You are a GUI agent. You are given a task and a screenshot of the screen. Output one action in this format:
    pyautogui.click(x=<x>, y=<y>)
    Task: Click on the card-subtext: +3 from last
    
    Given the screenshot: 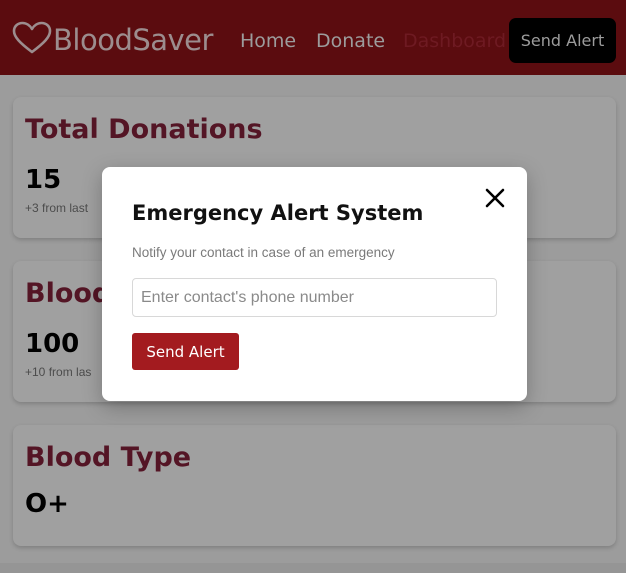 What is the action you would take?
    pyautogui.click(x=57, y=208)
    